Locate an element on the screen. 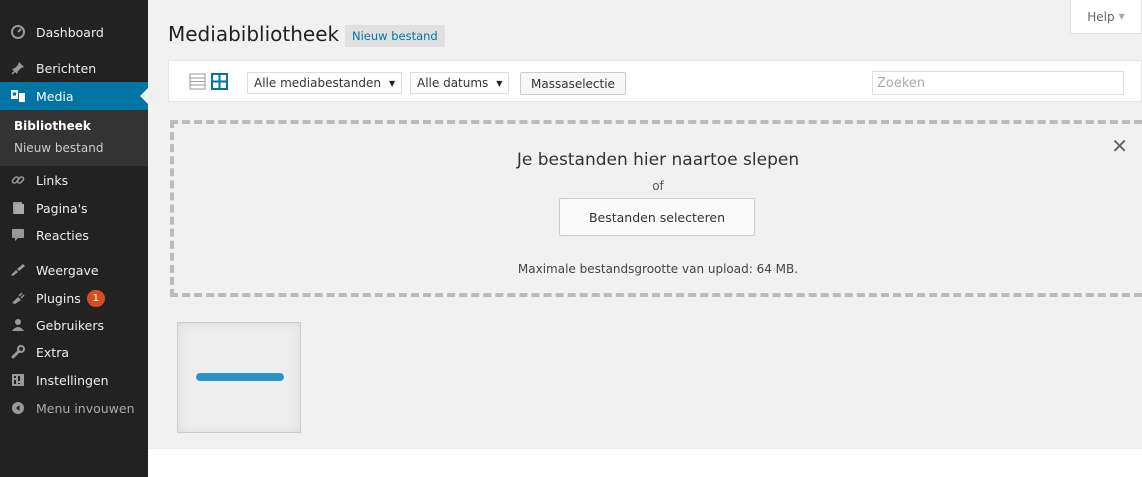 This screenshot has width=1142, height=477. media-type-filter: Alle mediabestanden ▼ is located at coordinates (325, 83).